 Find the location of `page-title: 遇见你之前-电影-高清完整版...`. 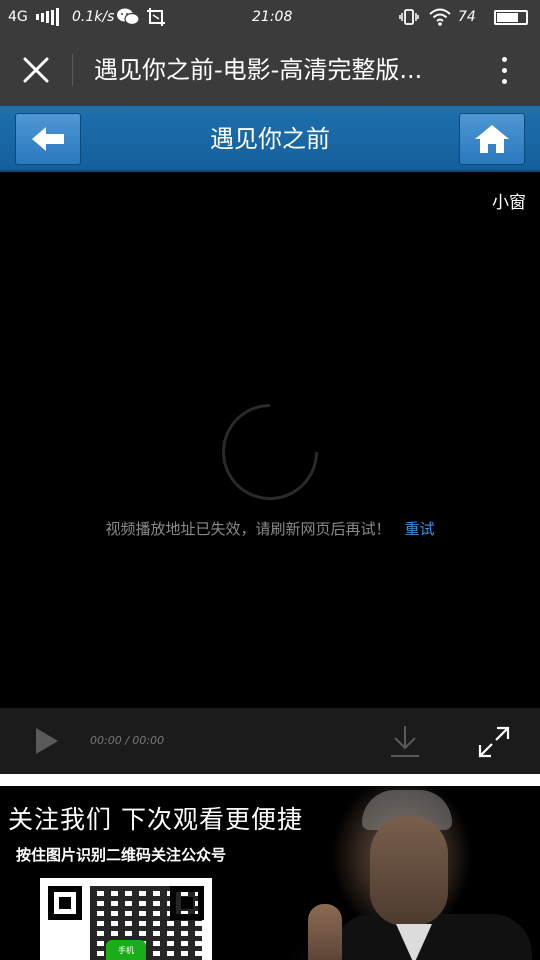

page-title: 遇见你之前-电影-高清完整版... is located at coordinates (258, 70).